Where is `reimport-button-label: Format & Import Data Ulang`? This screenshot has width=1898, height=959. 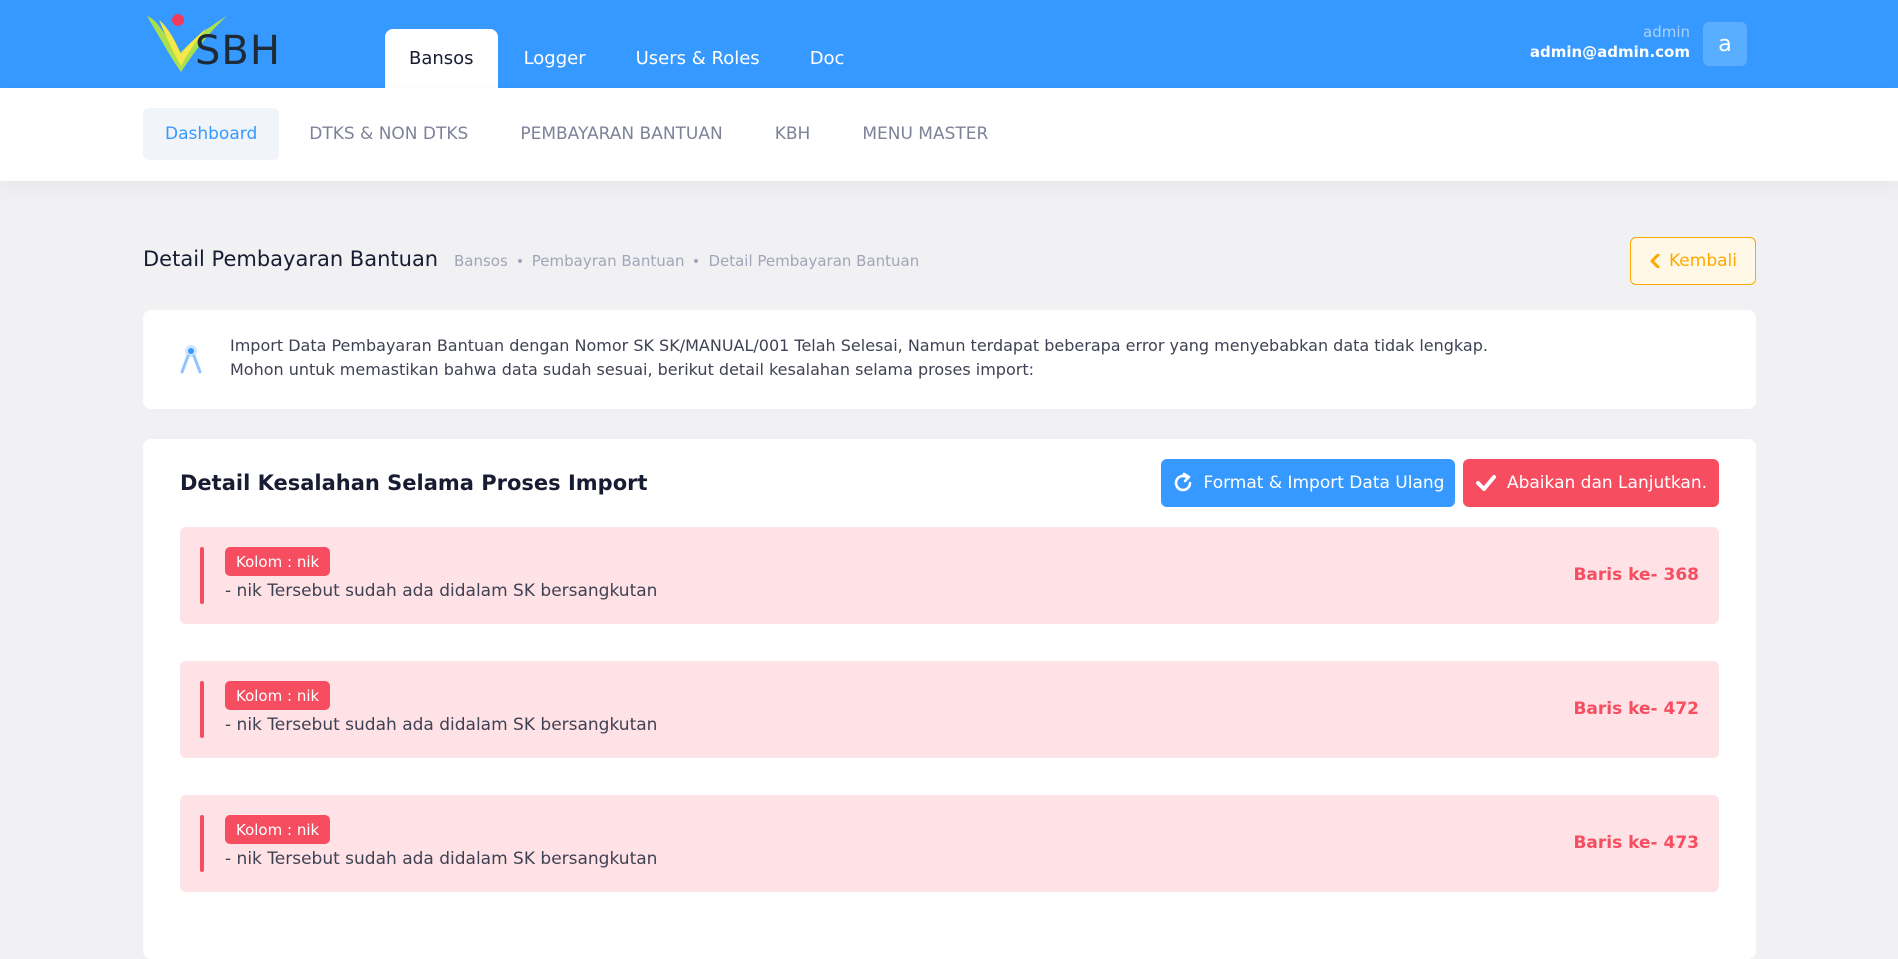 reimport-button-label: Format & Import Data Ulang is located at coordinates (1324, 483).